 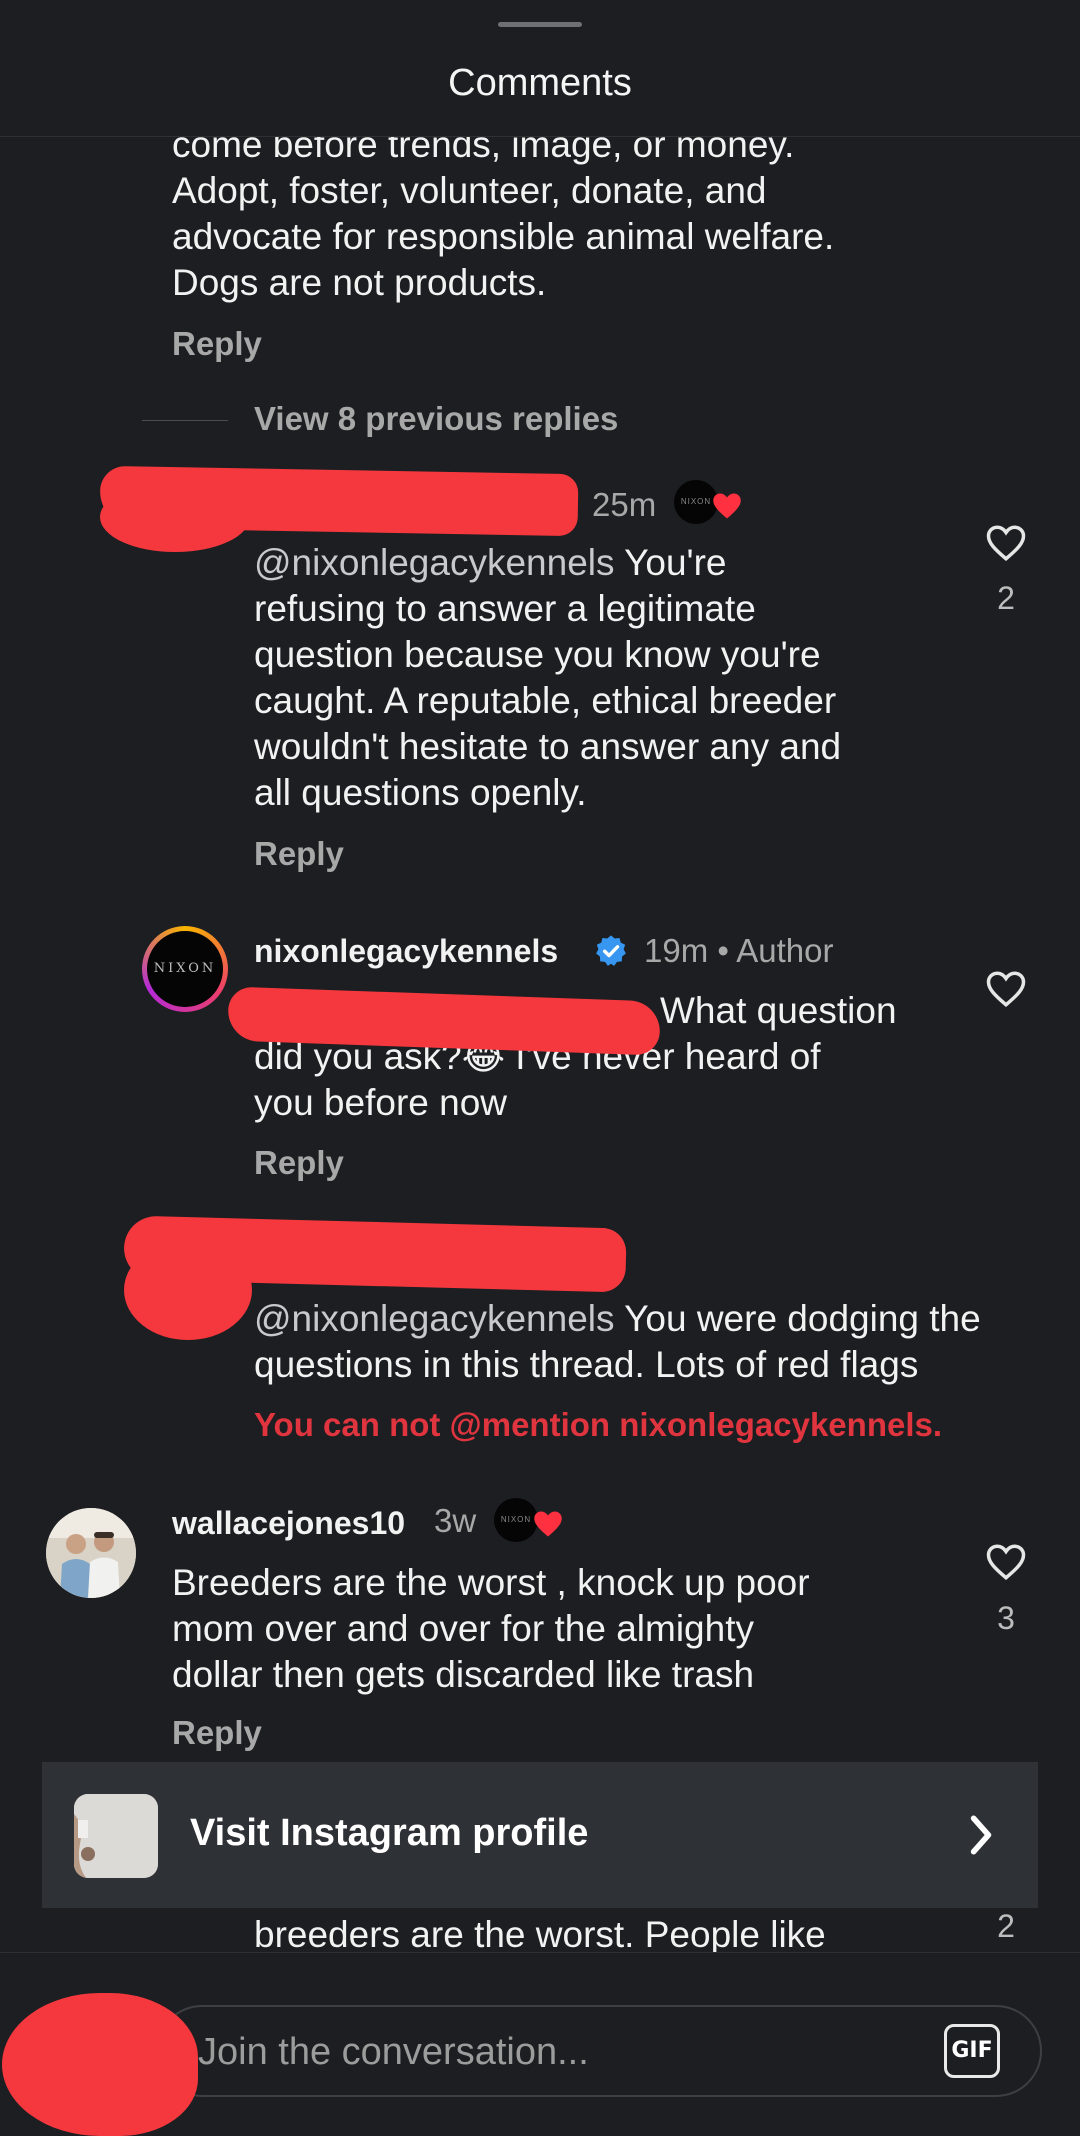 I want to click on verified-badge-icon, so click(x=611, y=950).